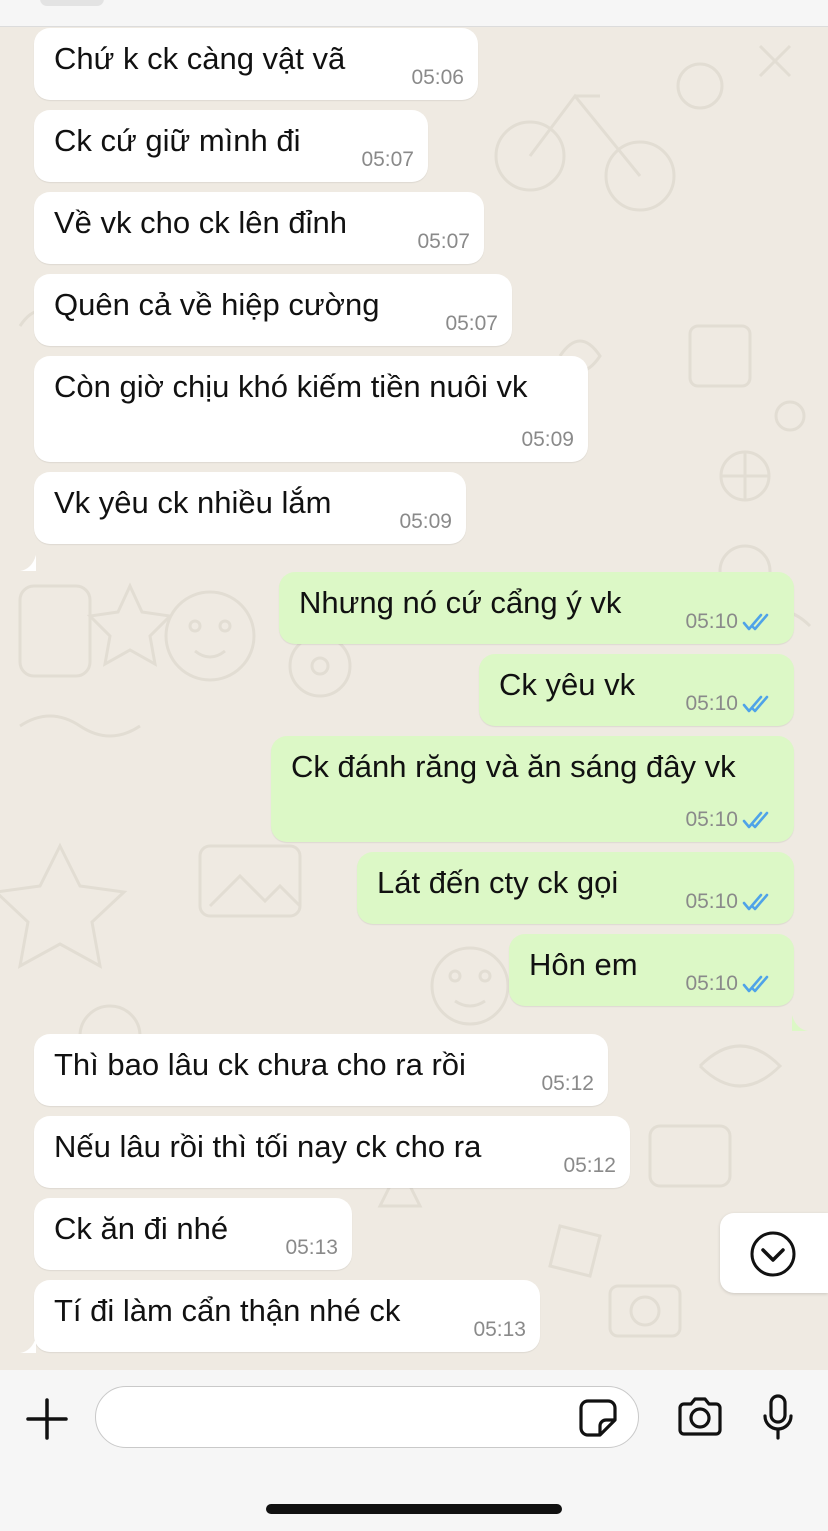 This screenshot has height=1531, width=828. Describe the element at coordinates (311, 409) in the screenshot. I see `incoming-message: Còn giờ chịu khó kiếm tiền nuôi vk 05:09` at that location.